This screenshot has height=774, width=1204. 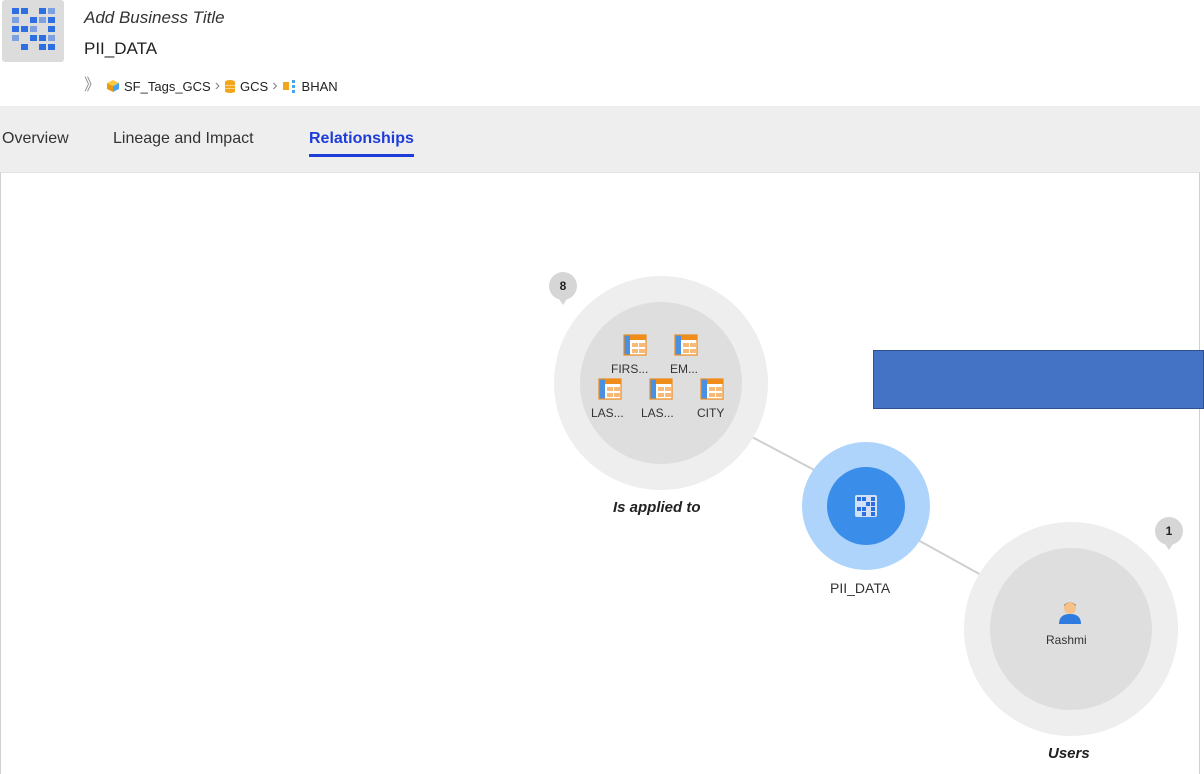 What do you see at coordinates (860, 588) in the screenshot?
I see `center-node-label: PII_DATA` at bounding box center [860, 588].